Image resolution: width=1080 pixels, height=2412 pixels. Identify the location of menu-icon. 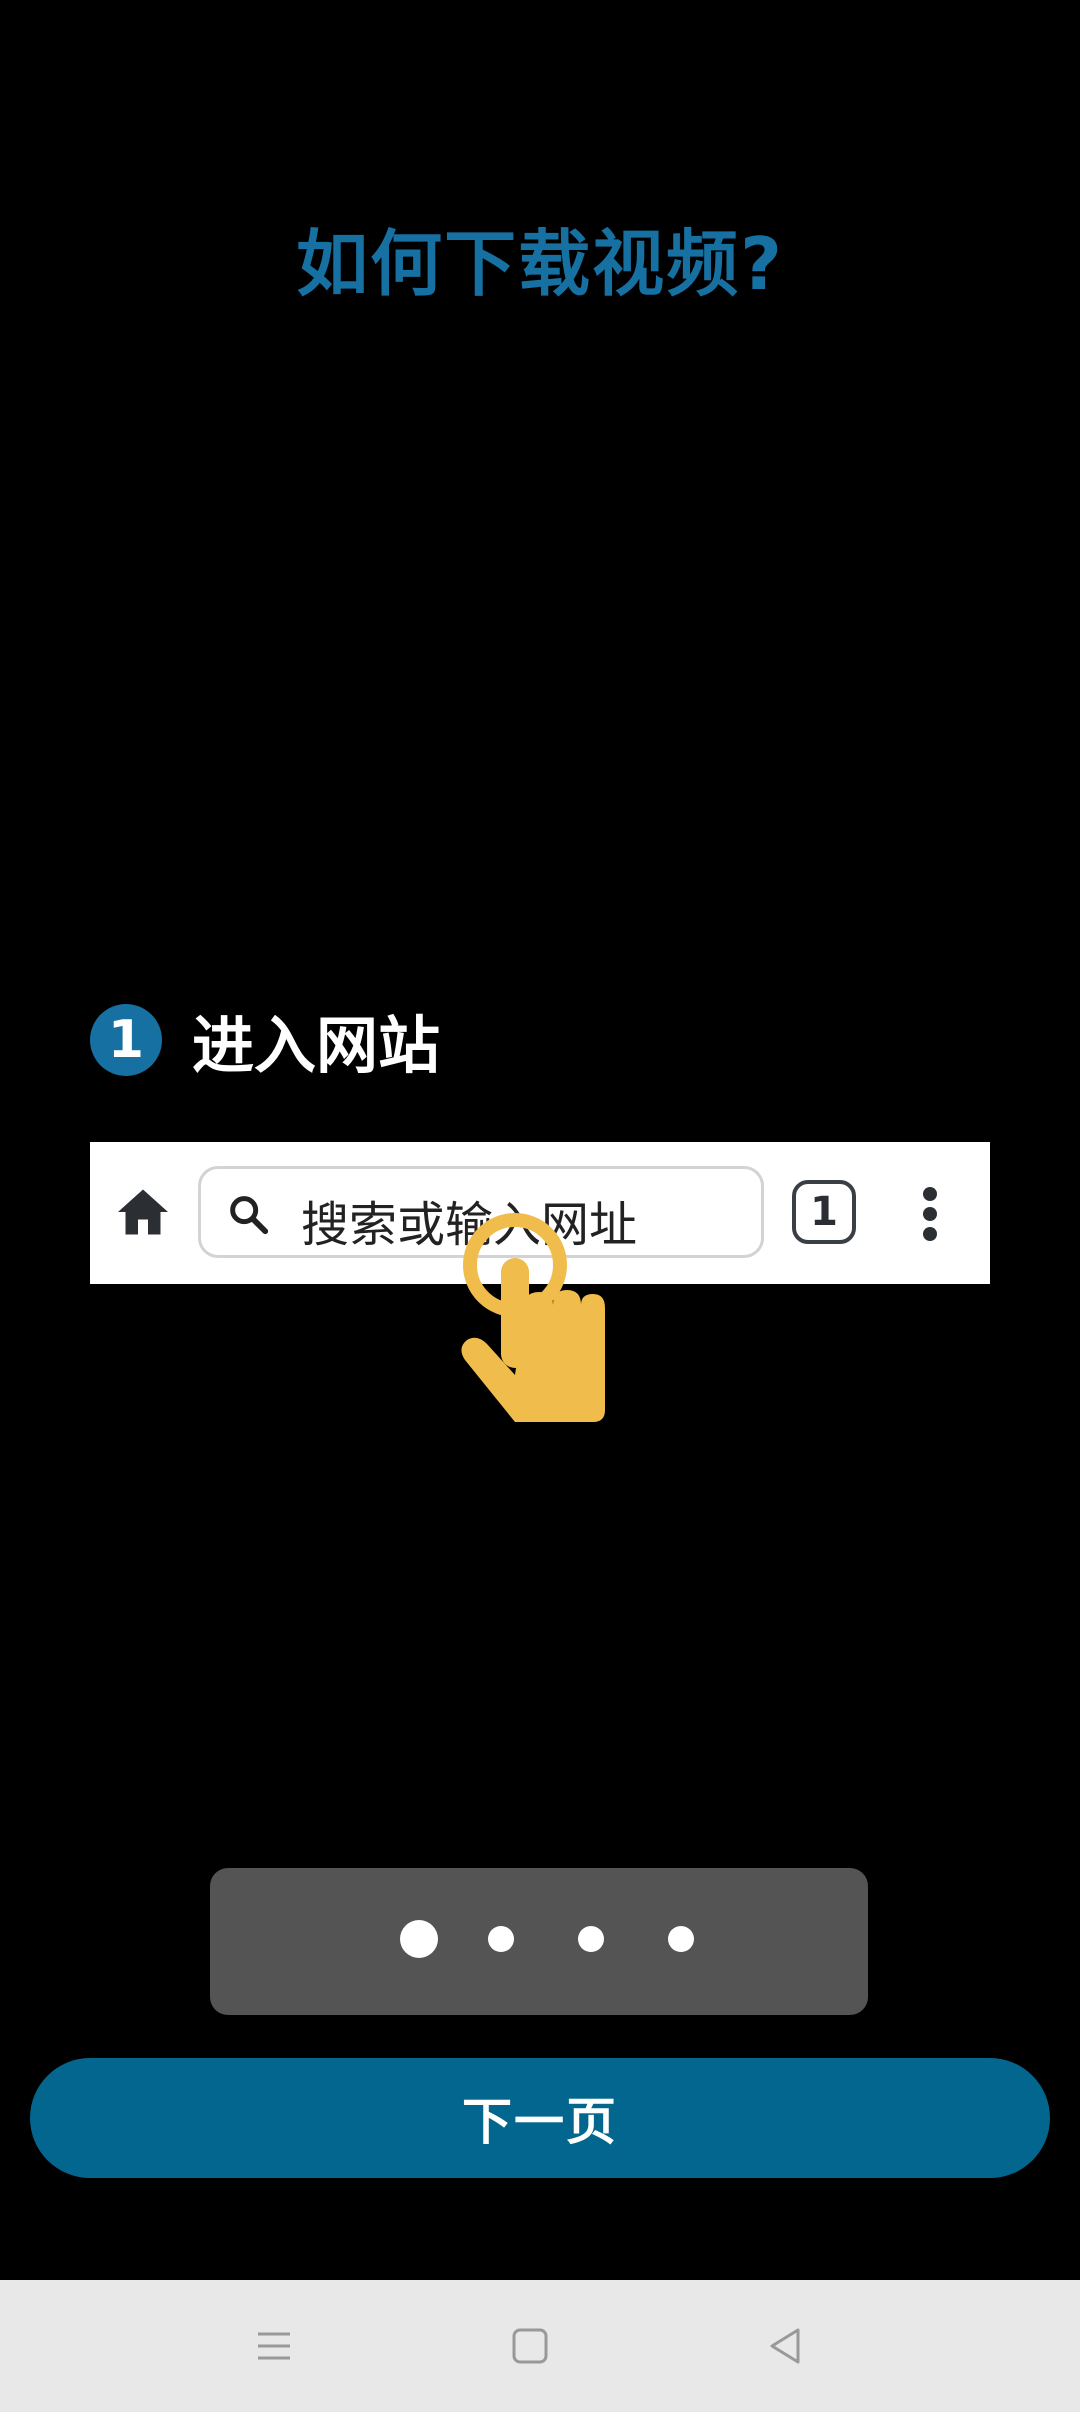
(274, 2346).